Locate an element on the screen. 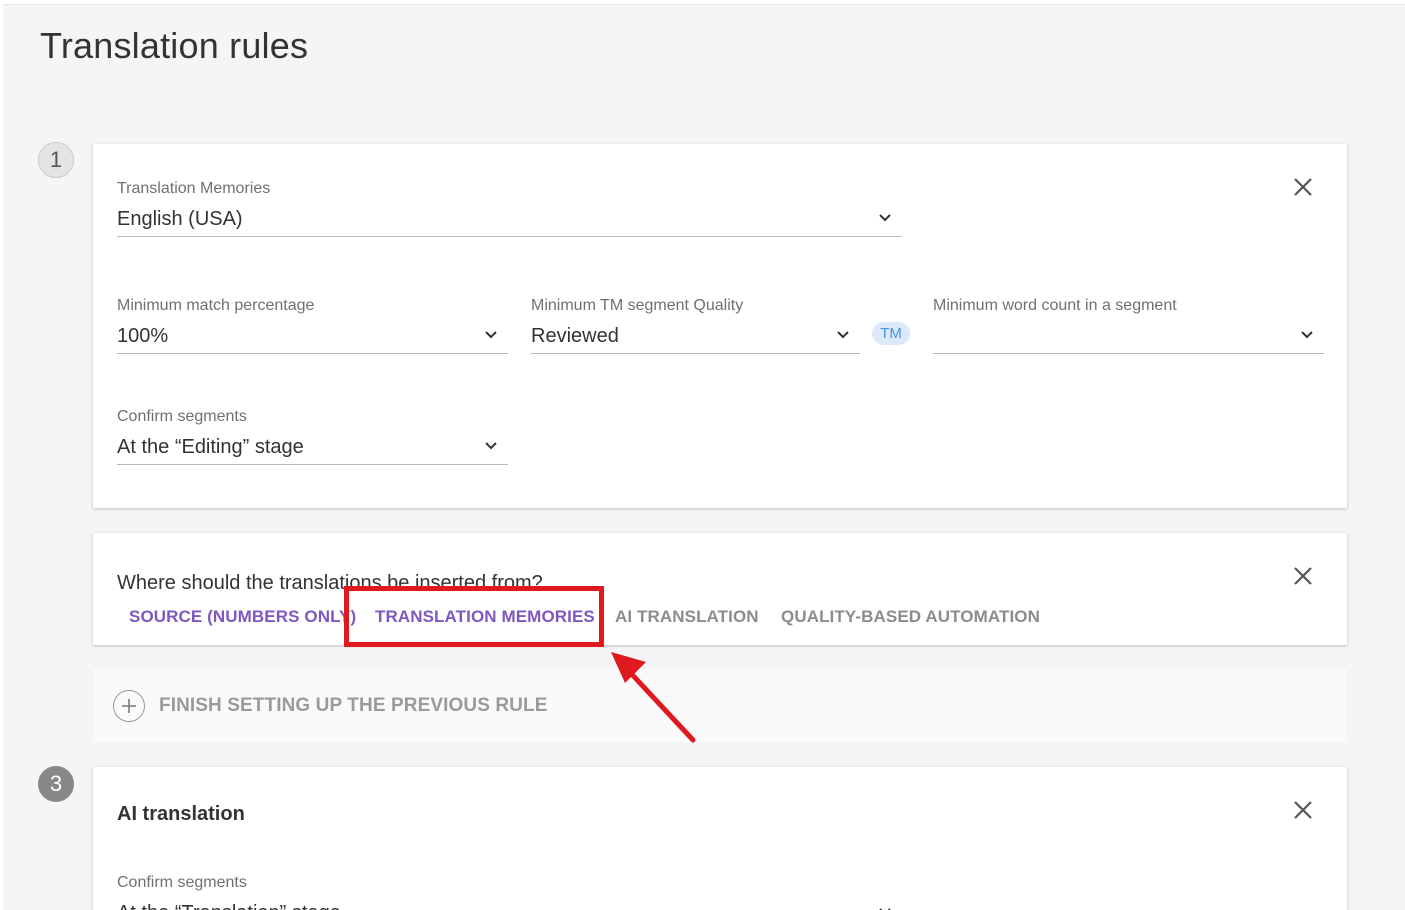  min-quality-label: Minimum TM segment Quality is located at coordinates (637, 305).